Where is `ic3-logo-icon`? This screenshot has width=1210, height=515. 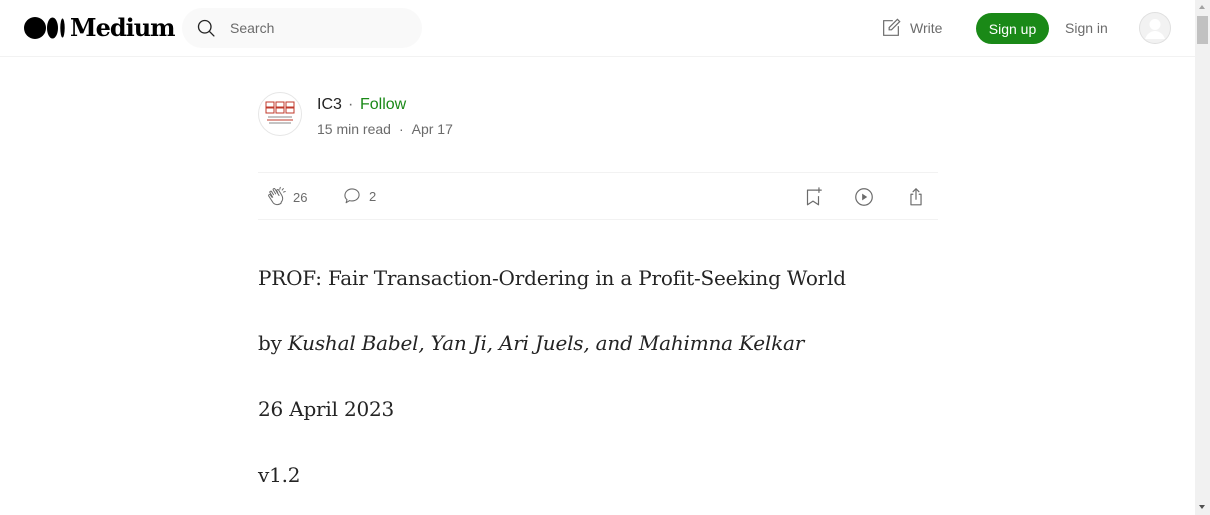 ic3-logo-icon is located at coordinates (280, 112).